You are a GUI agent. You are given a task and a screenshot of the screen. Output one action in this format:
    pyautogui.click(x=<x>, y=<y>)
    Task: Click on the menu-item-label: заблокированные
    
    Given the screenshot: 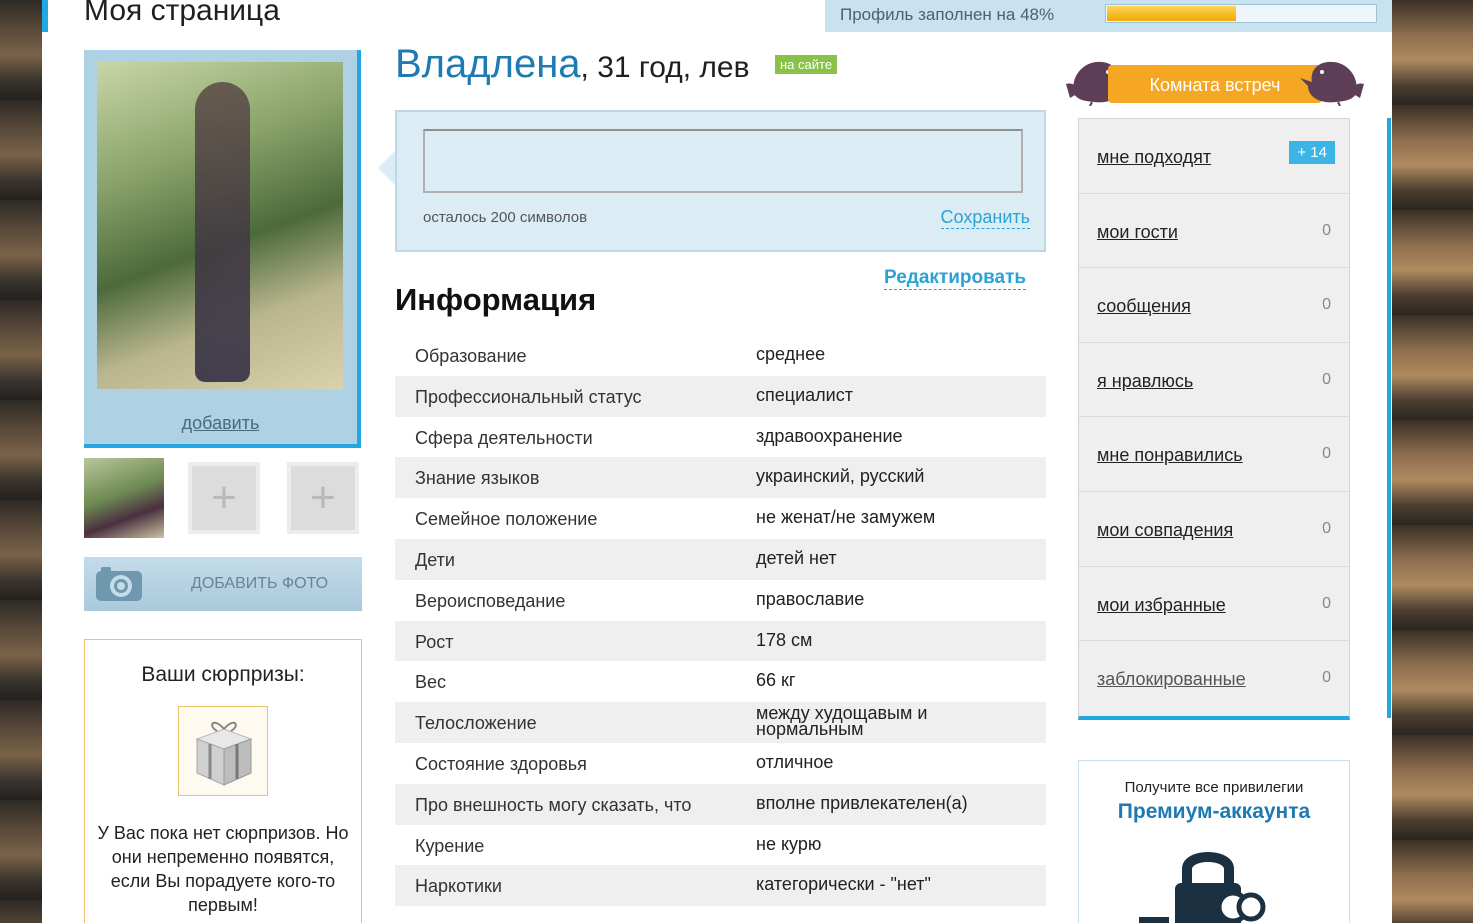 What is the action you would take?
    pyautogui.click(x=1171, y=679)
    